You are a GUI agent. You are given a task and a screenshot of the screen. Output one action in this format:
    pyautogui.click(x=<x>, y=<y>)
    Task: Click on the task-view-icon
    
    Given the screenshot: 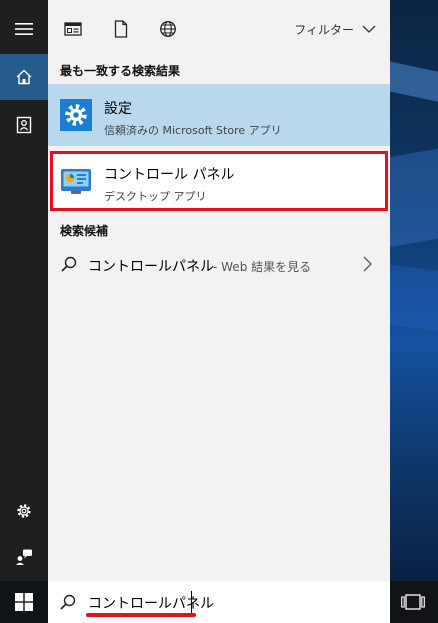 What is the action you would take?
    pyautogui.click(x=413, y=602)
    